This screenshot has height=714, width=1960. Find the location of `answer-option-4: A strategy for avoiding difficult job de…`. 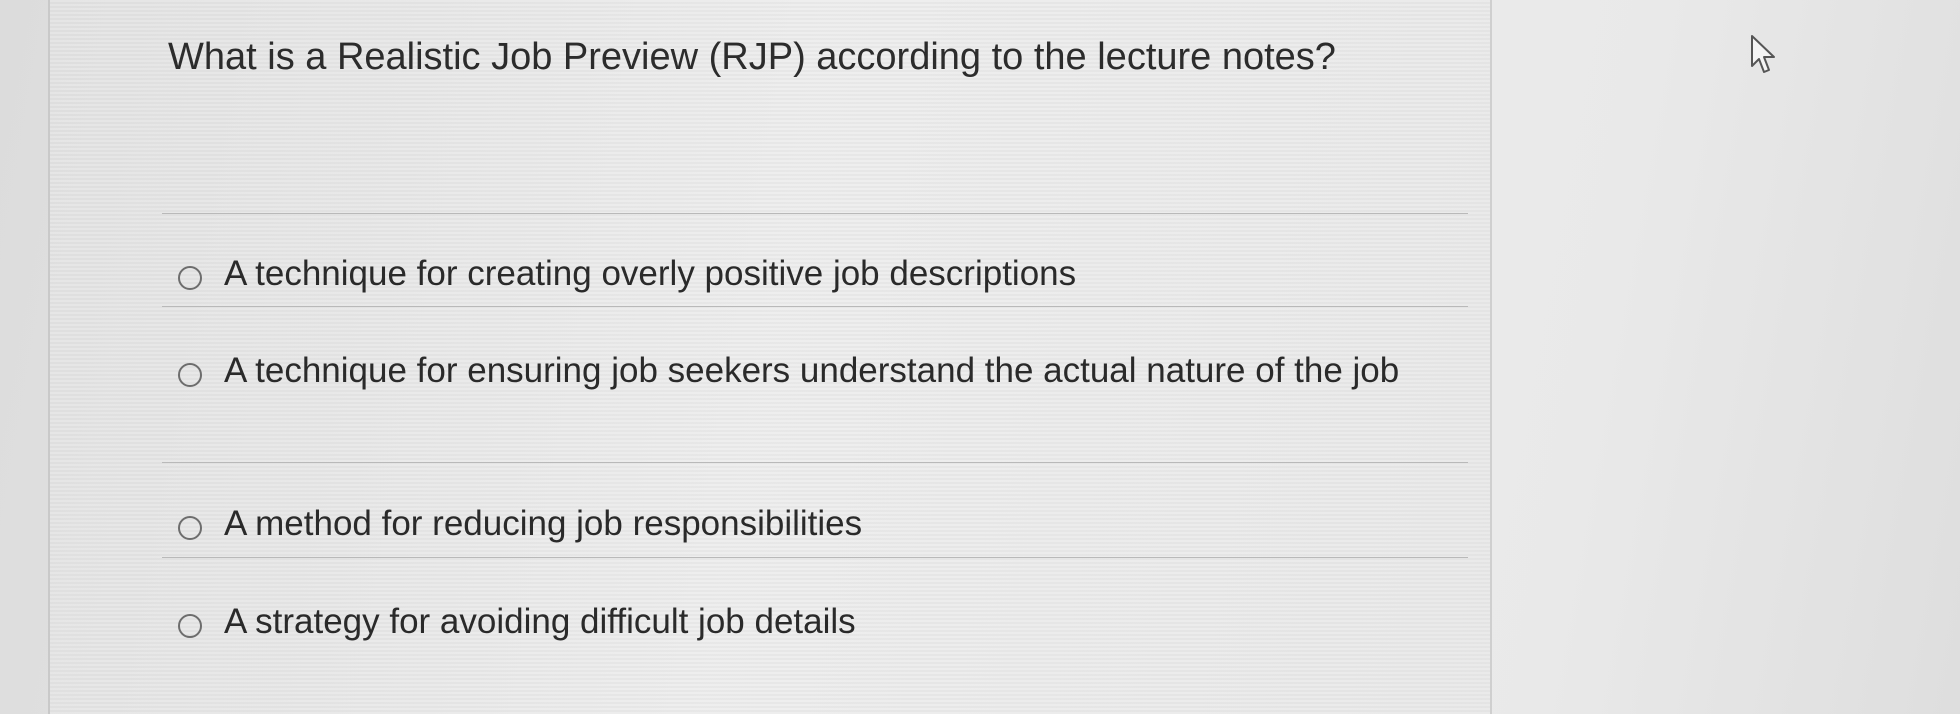

answer-option-4: A strategy for avoiding difficult job de… is located at coordinates (803, 627).